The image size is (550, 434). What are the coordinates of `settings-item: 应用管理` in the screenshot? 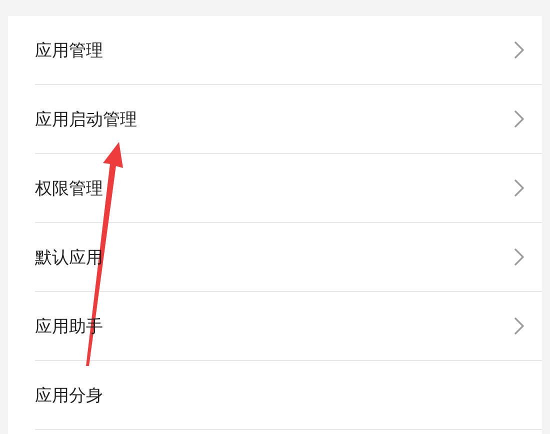 It's located at (288, 50).